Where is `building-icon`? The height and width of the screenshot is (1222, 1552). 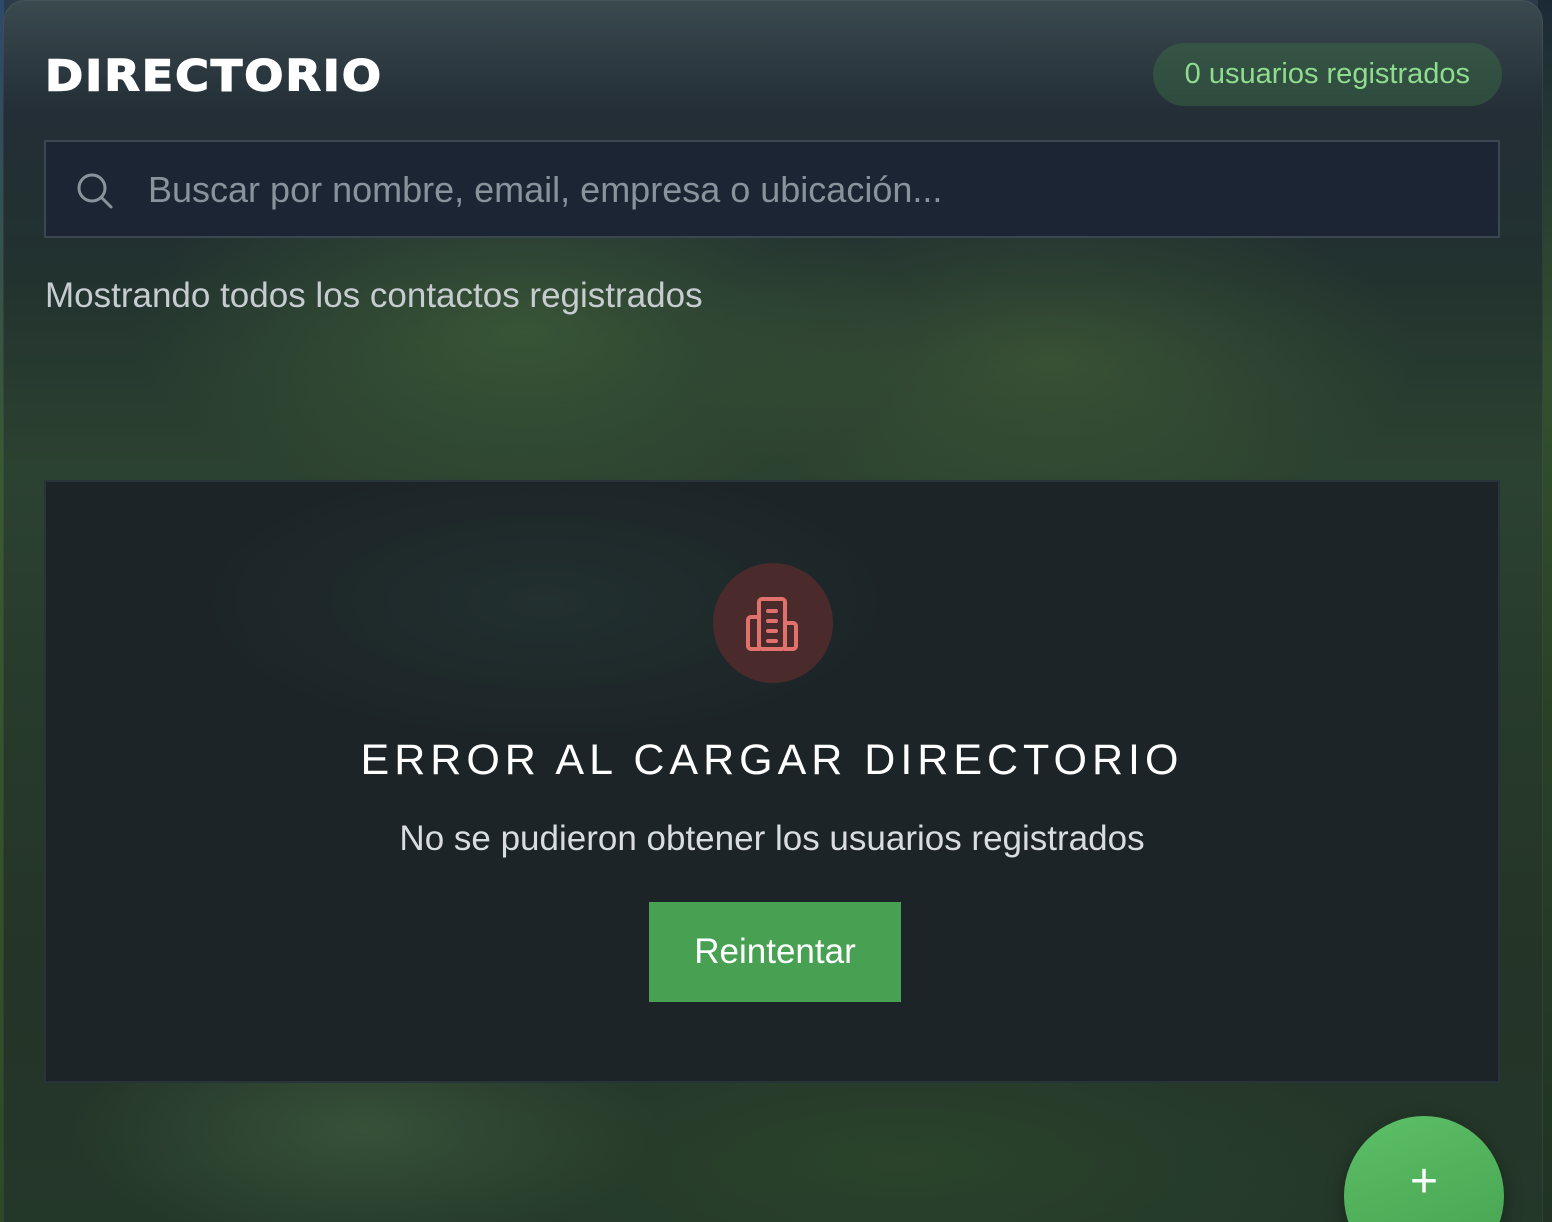
building-icon is located at coordinates (772, 624).